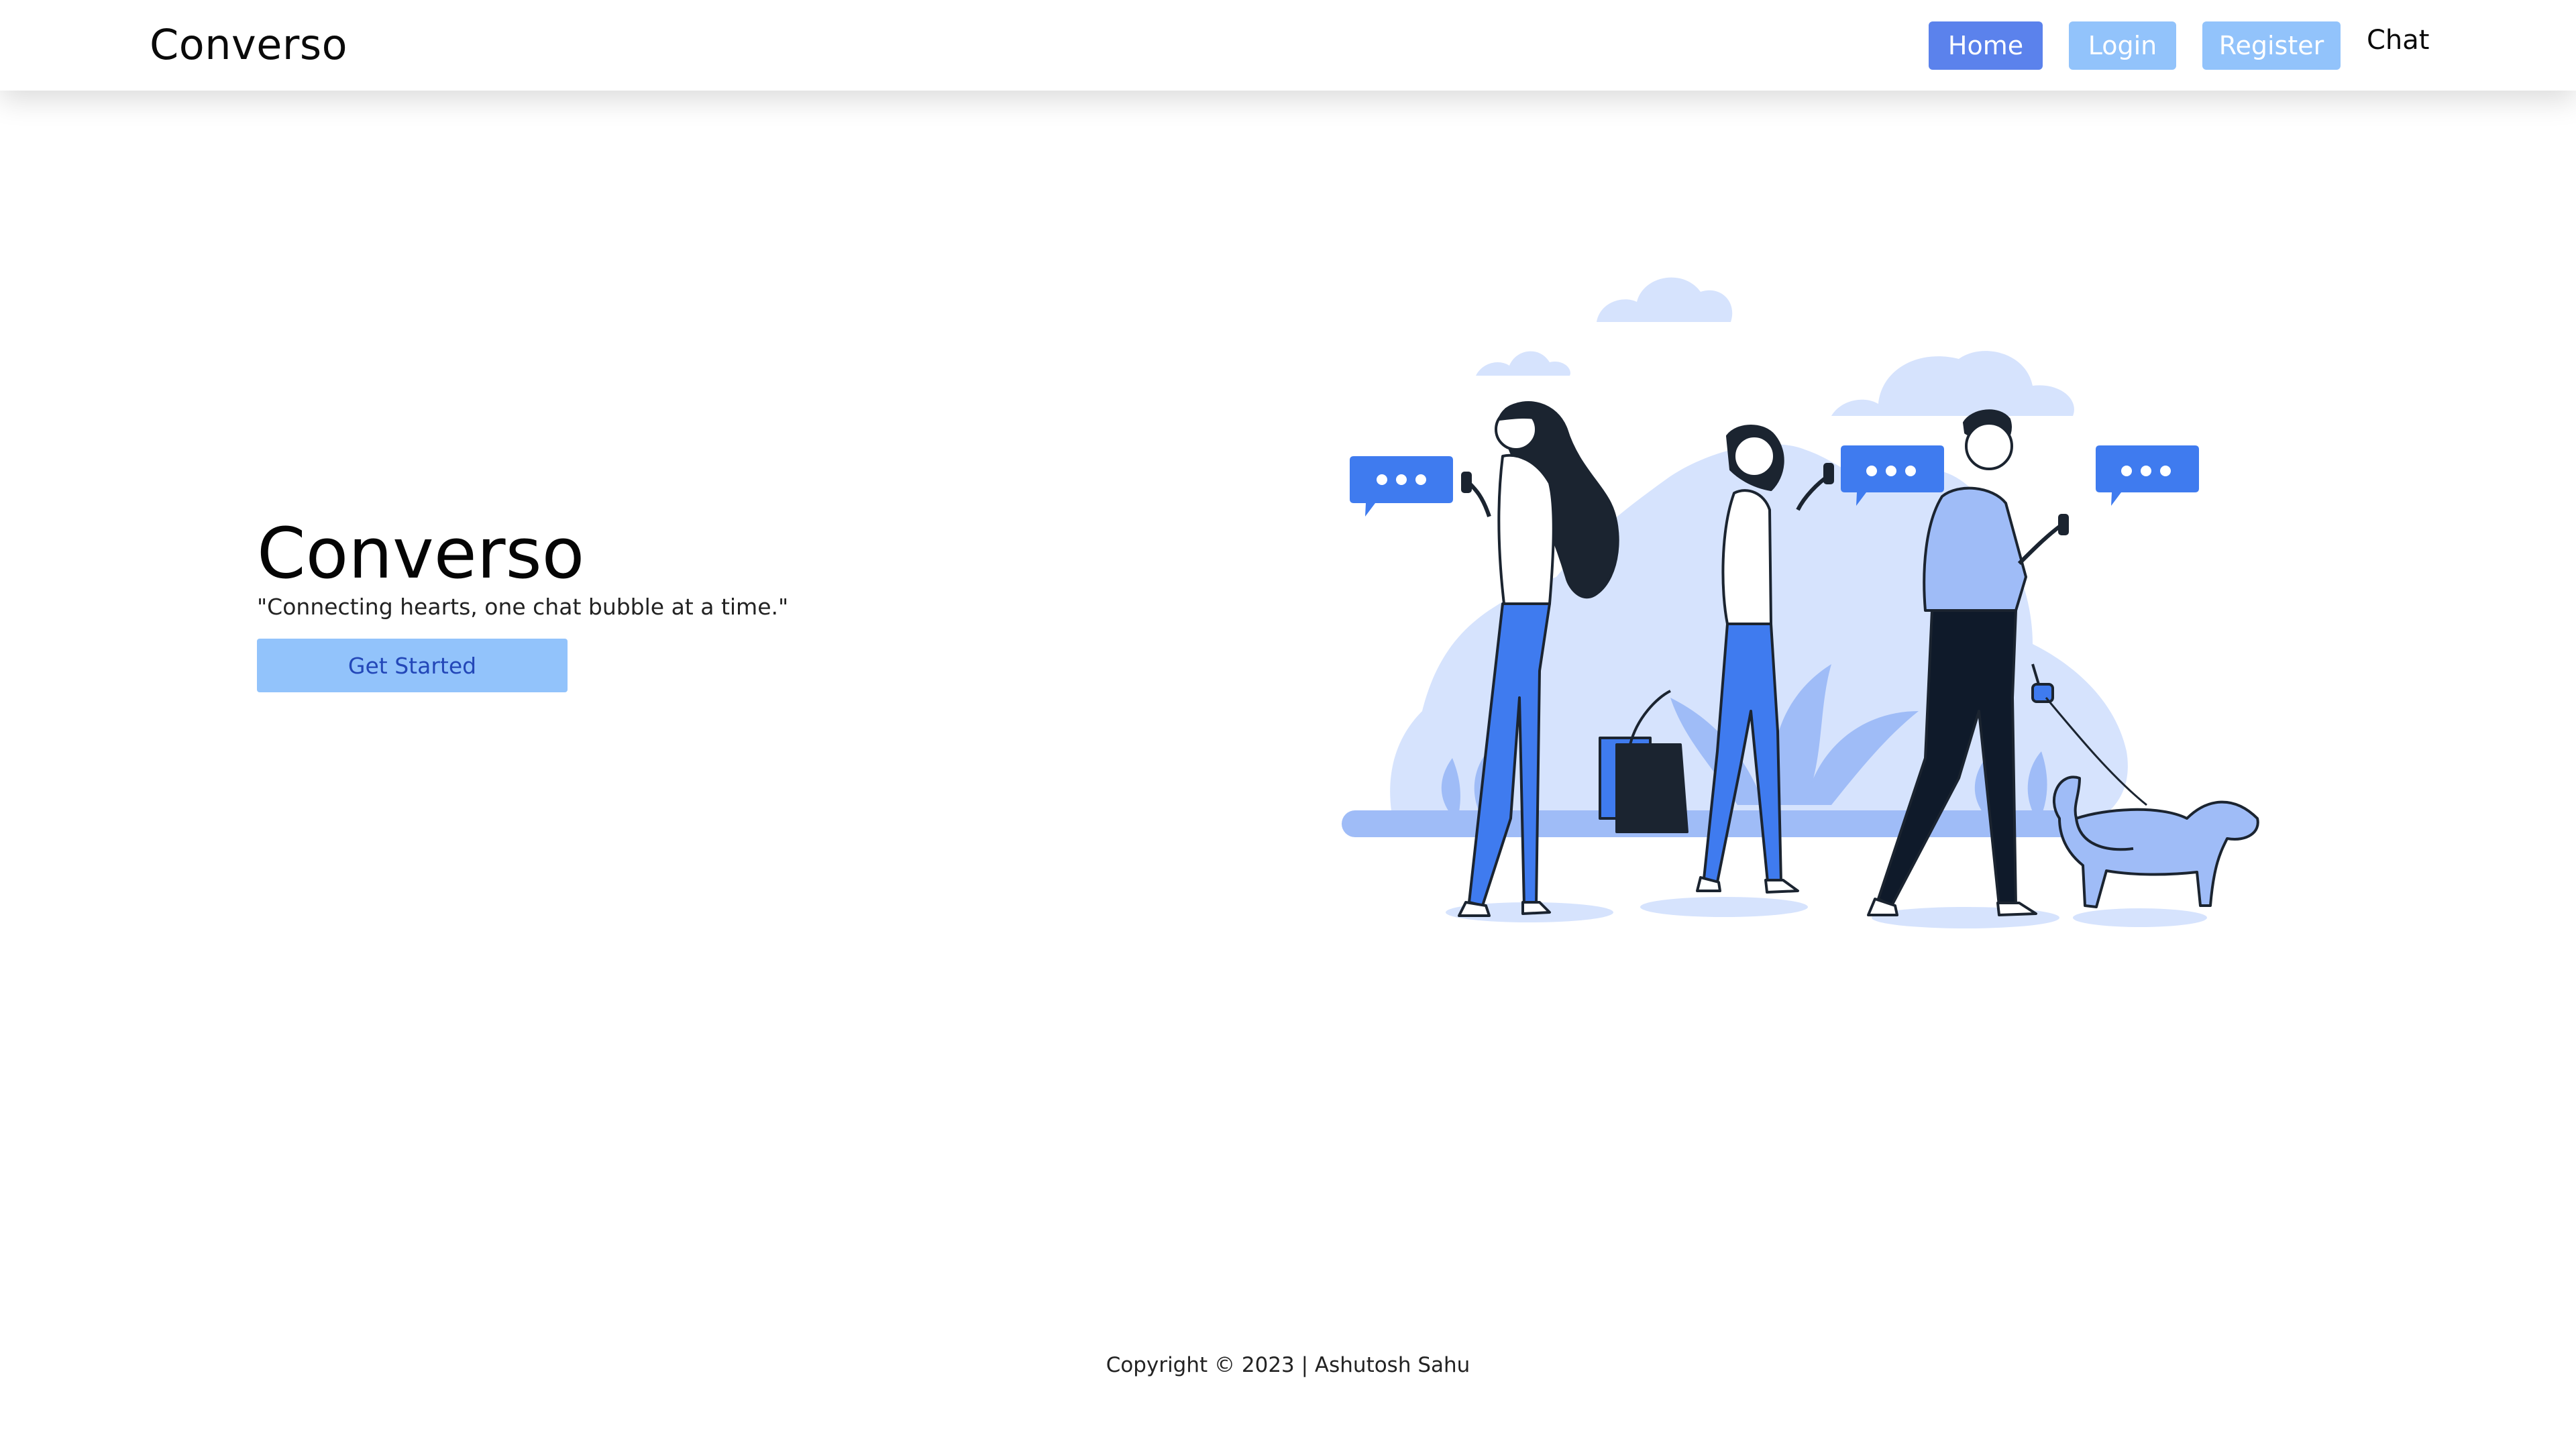  What do you see at coordinates (2122, 45) in the screenshot?
I see `login-button: Login` at bounding box center [2122, 45].